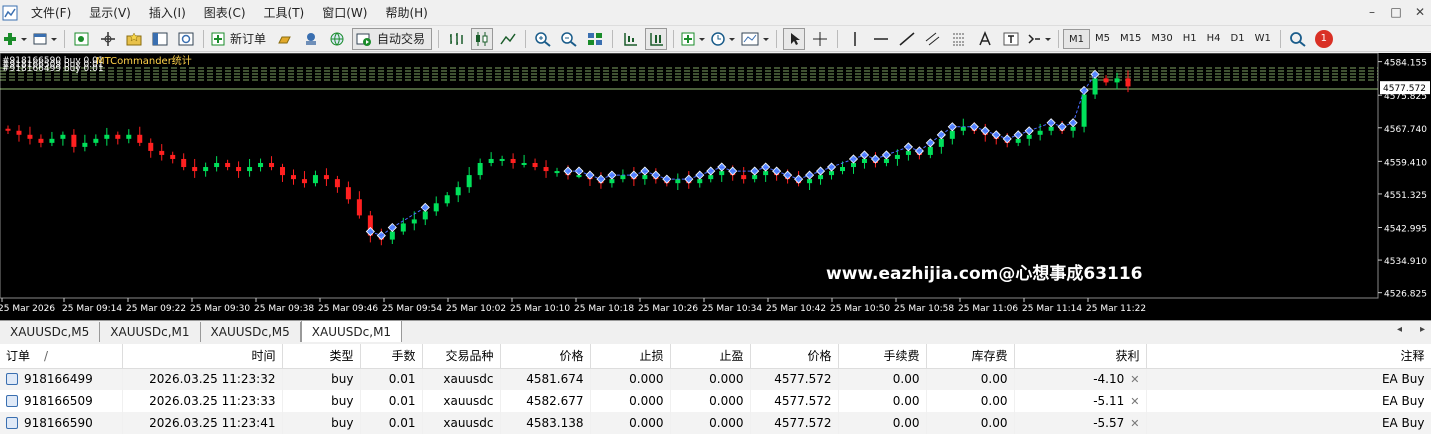 The height and width of the screenshot is (438, 1431). Describe the element at coordinates (61, 379) in the screenshot. I see `table-cell: 918166499` at that location.